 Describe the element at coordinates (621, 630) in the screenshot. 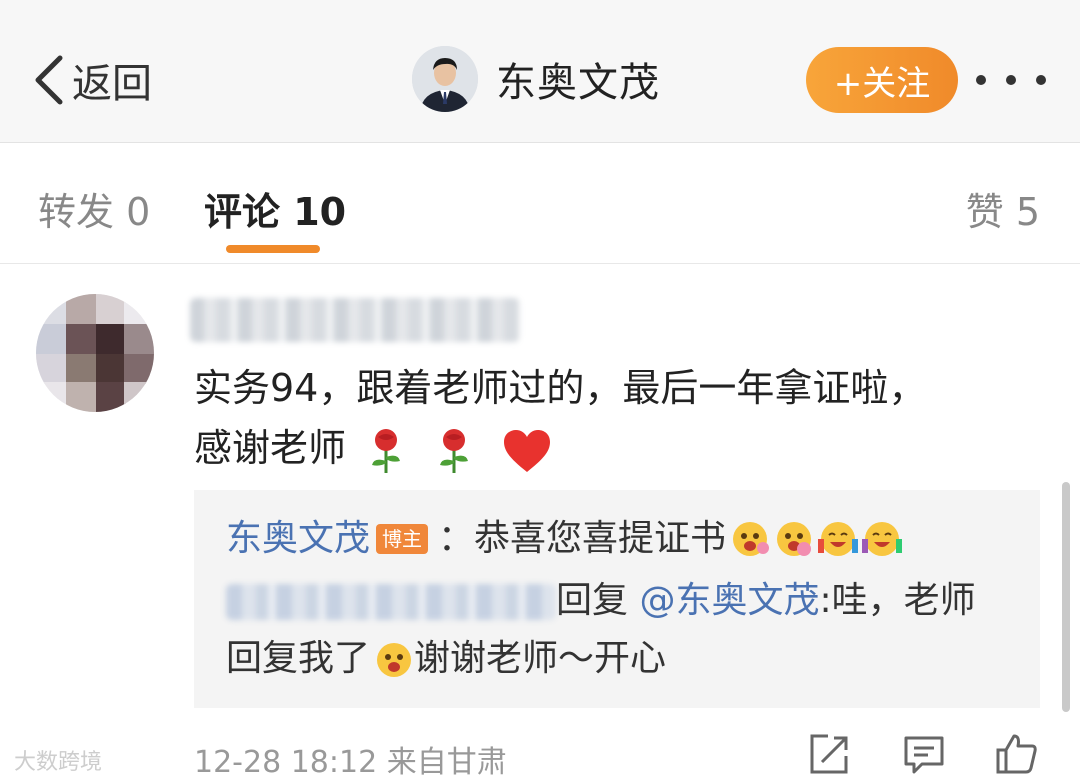

I see `reply-line-2: 回复 @东奥文茂:哇，老师 回复我了 谢谢老师～开心` at that location.